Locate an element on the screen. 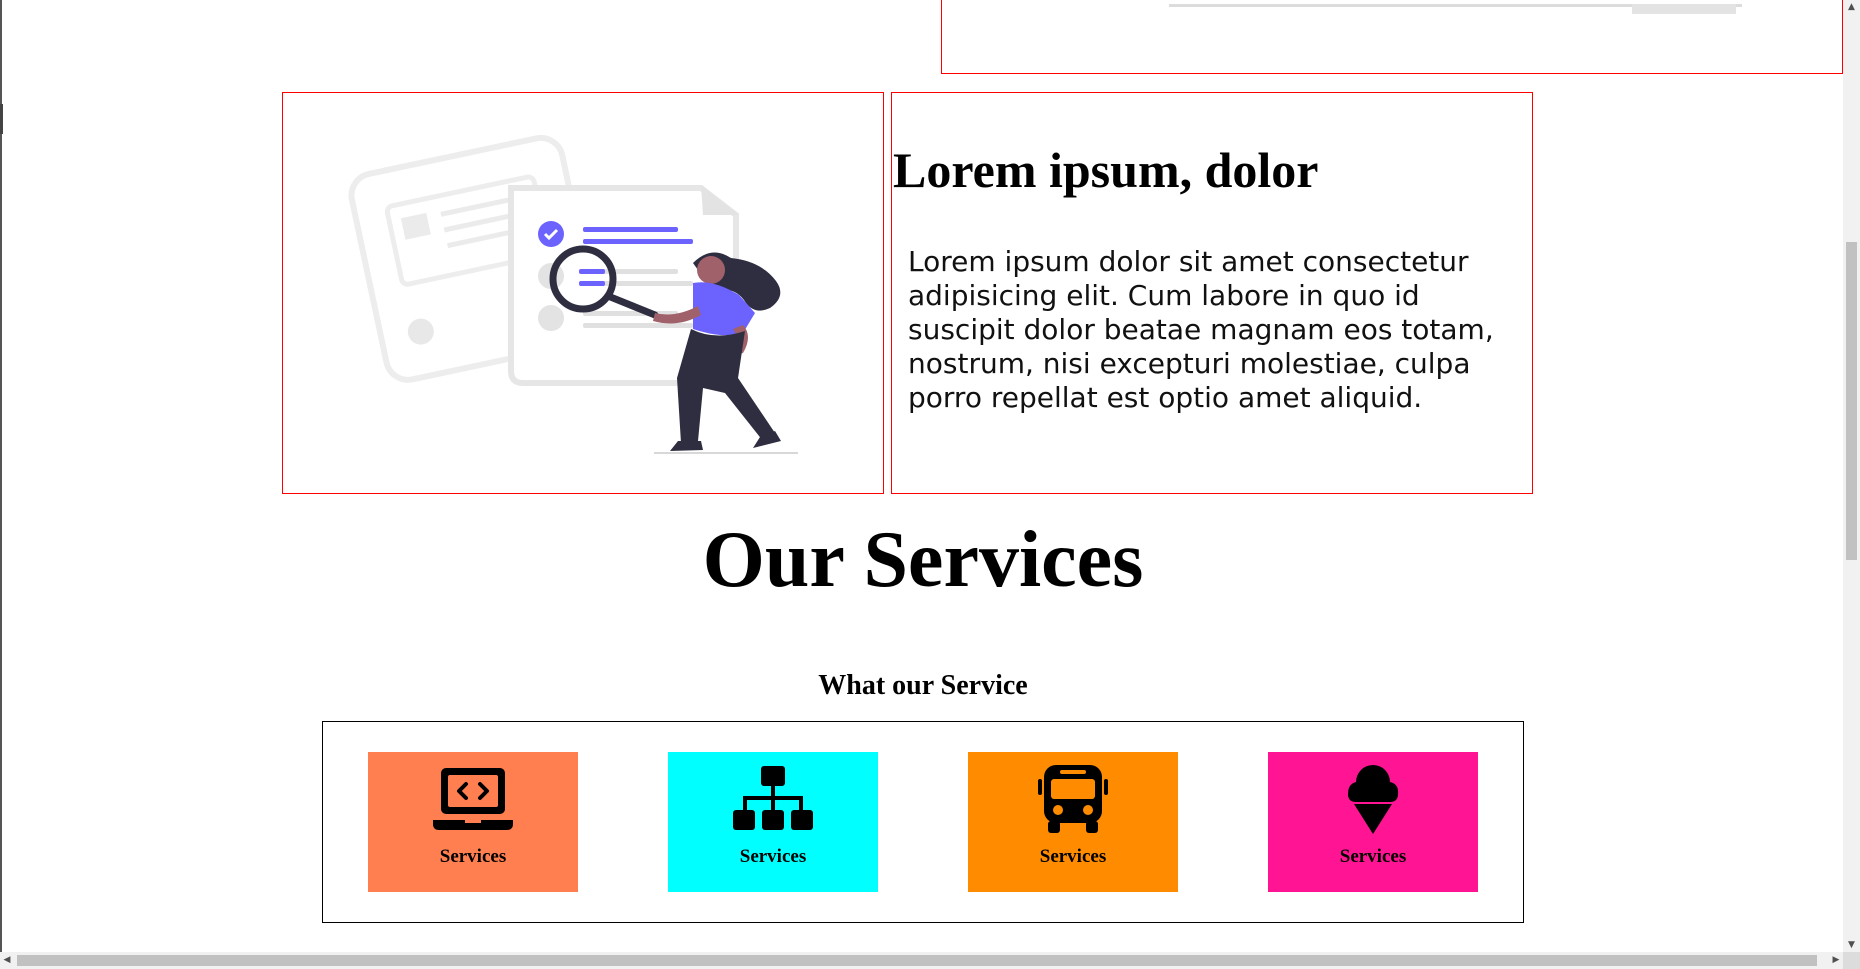  scroll-down-arrow-icon: ▼ is located at coordinates (1851, 945).